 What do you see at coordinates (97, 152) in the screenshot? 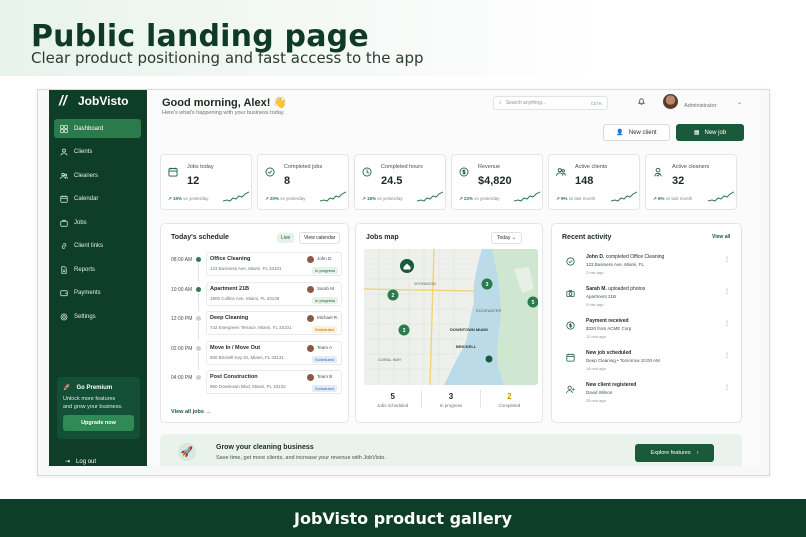
I see `sidebar-item-clients: Clients` at bounding box center [97, 152].